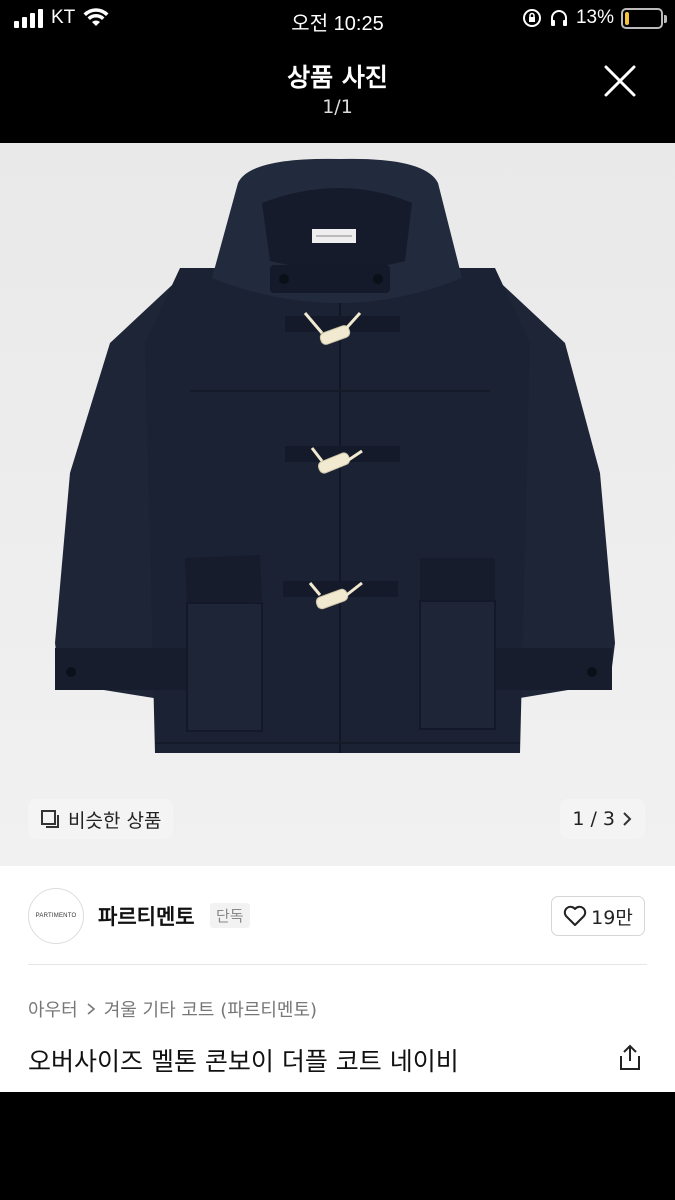  I want to click on seller-logo: PARTIMENTO, so click(56, 916).